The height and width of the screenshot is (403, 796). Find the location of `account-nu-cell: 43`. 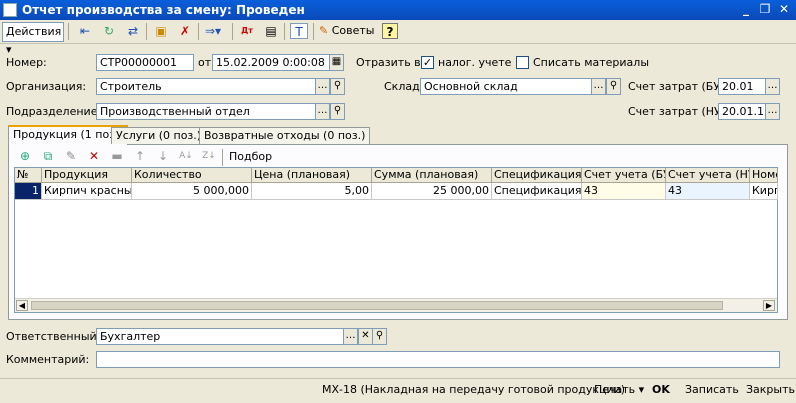

account-nu-cell: 43 is located at coordinates (708, 191).